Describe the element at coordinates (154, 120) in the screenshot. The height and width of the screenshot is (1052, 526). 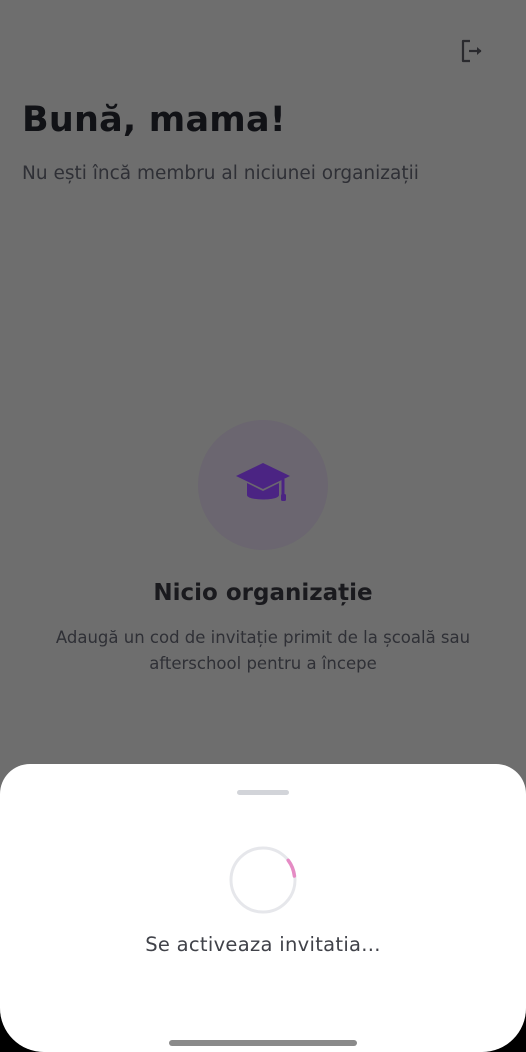
I see `greeting-title: Bună, mama!` at that location.